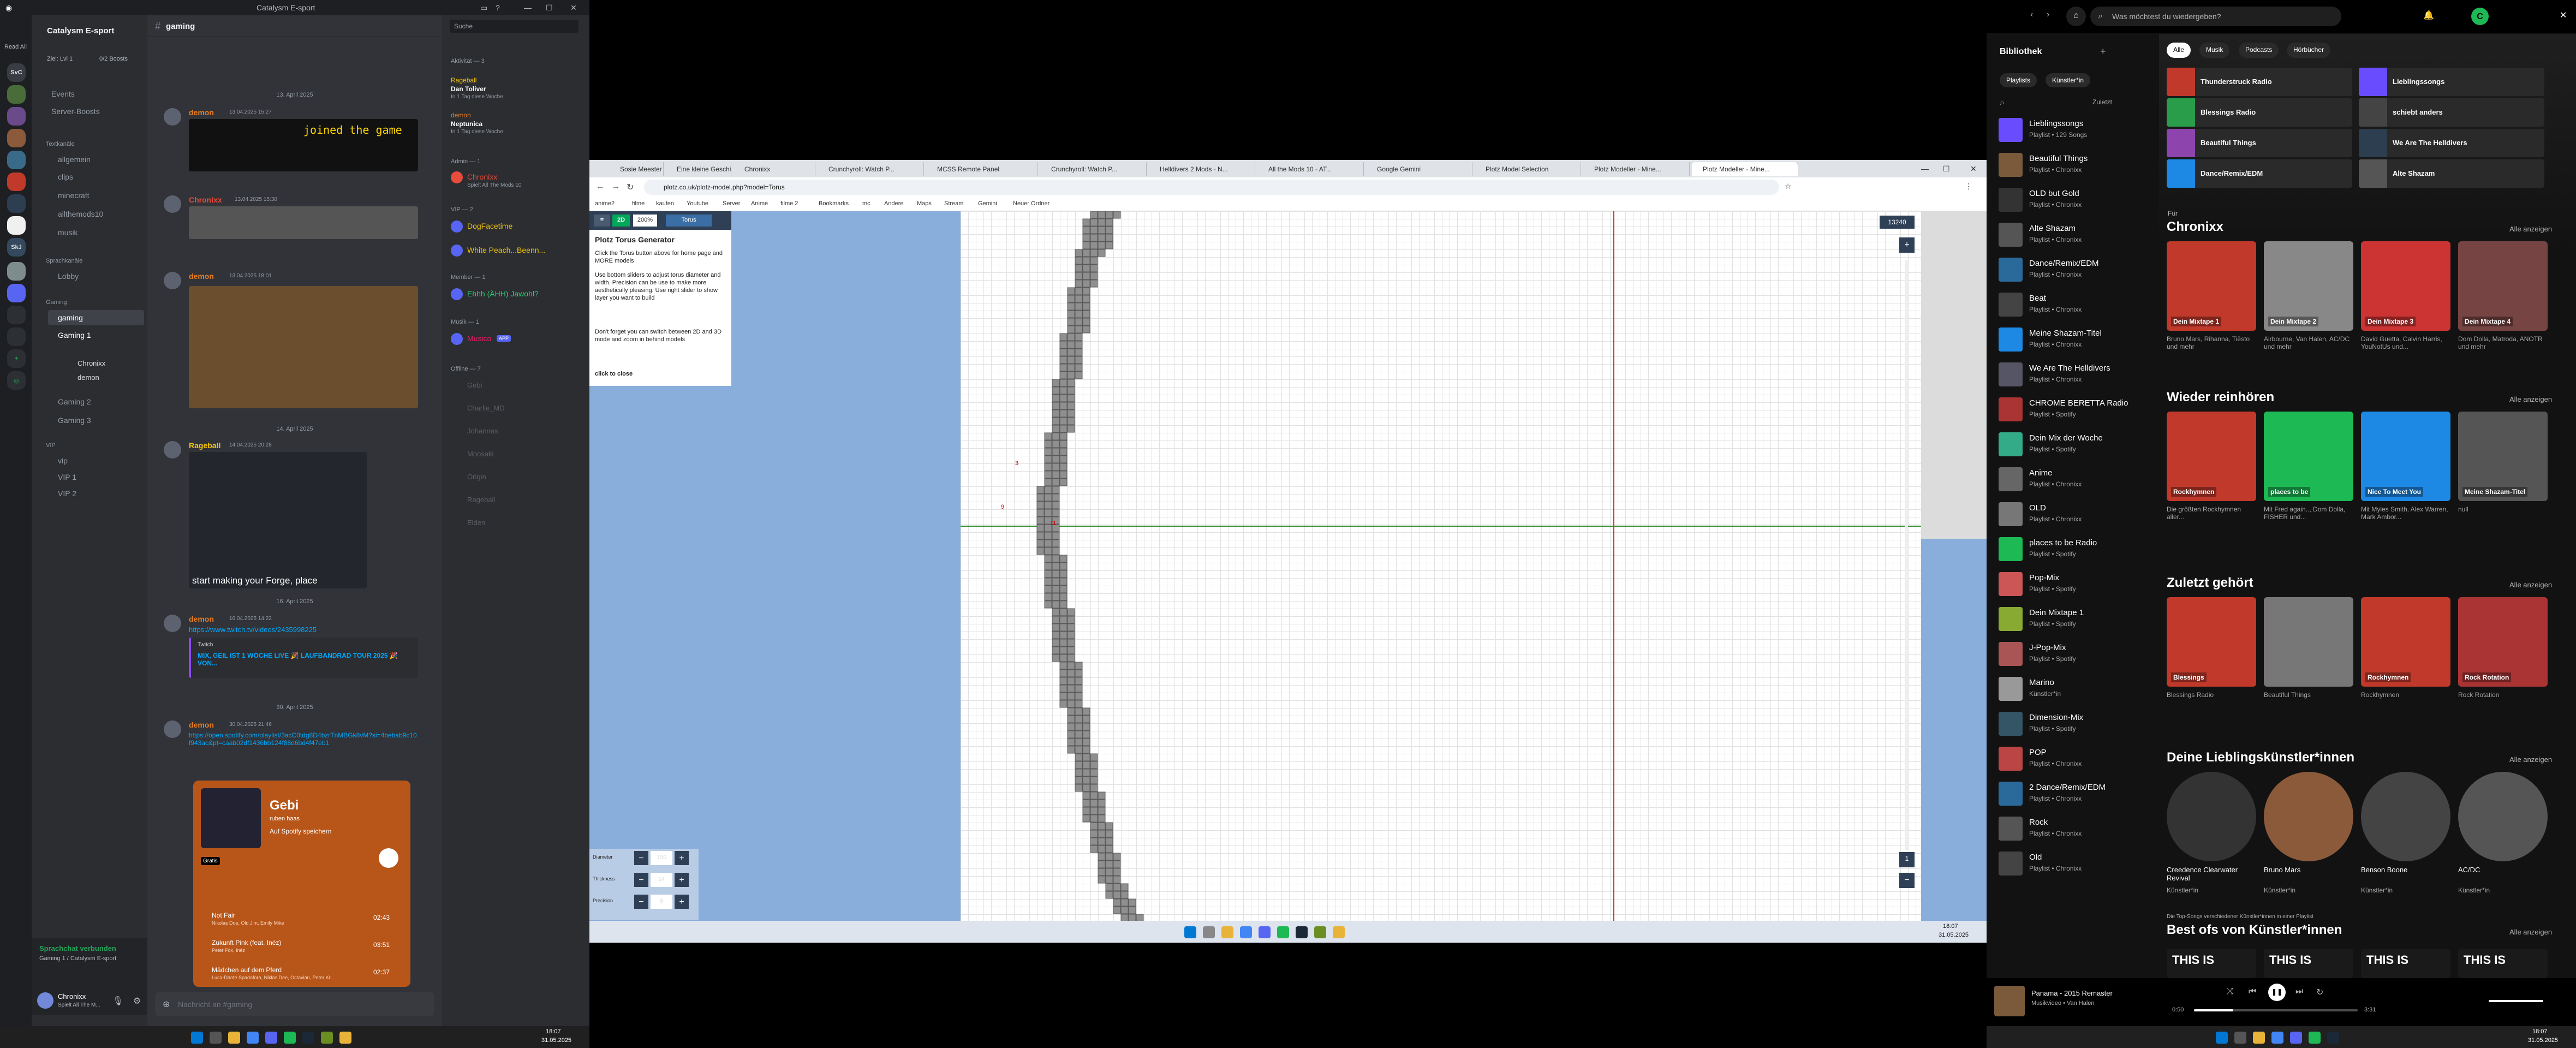 This screenshot has width=2576, height=1048. What do you see at coordinates (2277, 992) in the screenshot?
I see `pause-button: ❚❚` at bounding box center [2277, 992].